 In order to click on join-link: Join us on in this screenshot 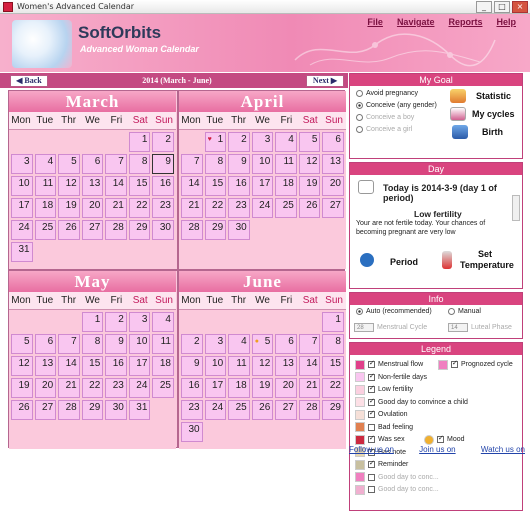, I will do `click(437, 449)`.